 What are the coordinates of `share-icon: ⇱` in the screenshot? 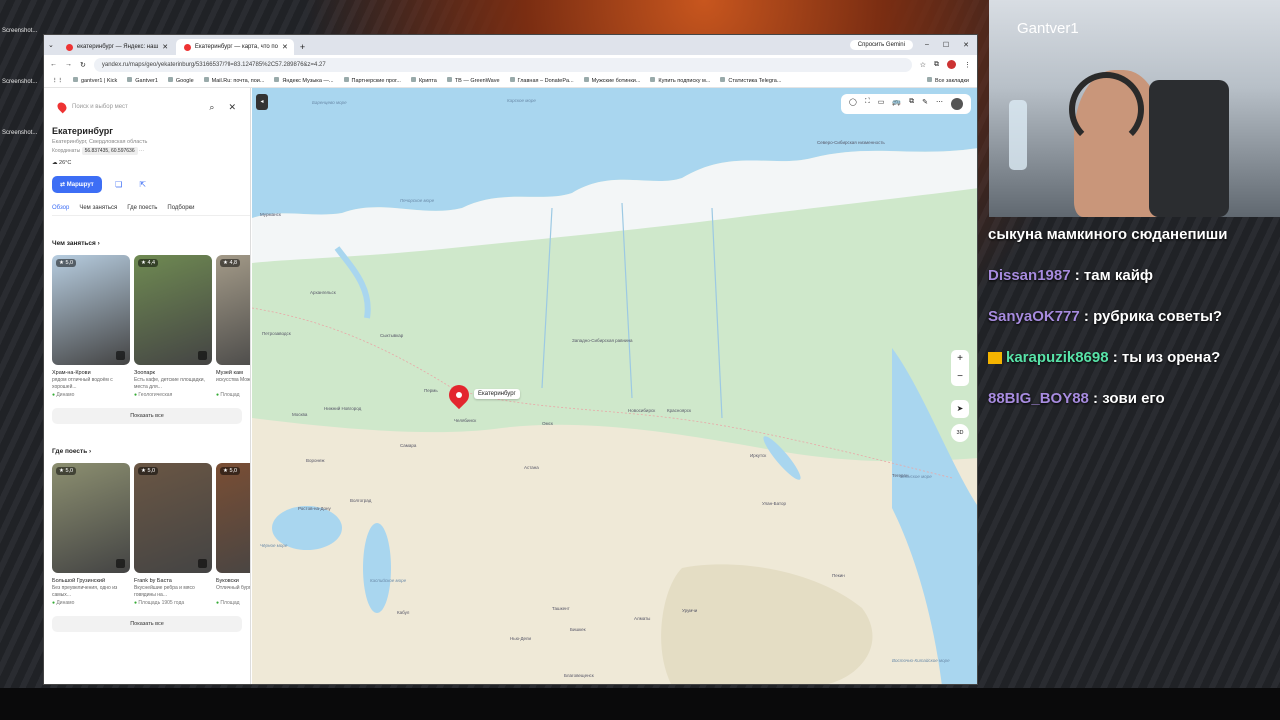 It's located at (143, 185).